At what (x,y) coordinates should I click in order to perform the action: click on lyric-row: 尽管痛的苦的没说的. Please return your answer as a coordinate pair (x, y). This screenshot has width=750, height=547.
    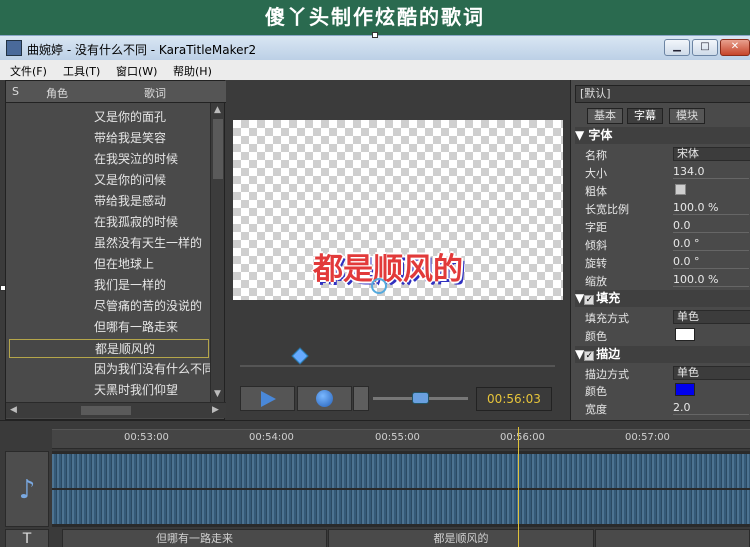
    Looking at the image, I should click on (154, 305).